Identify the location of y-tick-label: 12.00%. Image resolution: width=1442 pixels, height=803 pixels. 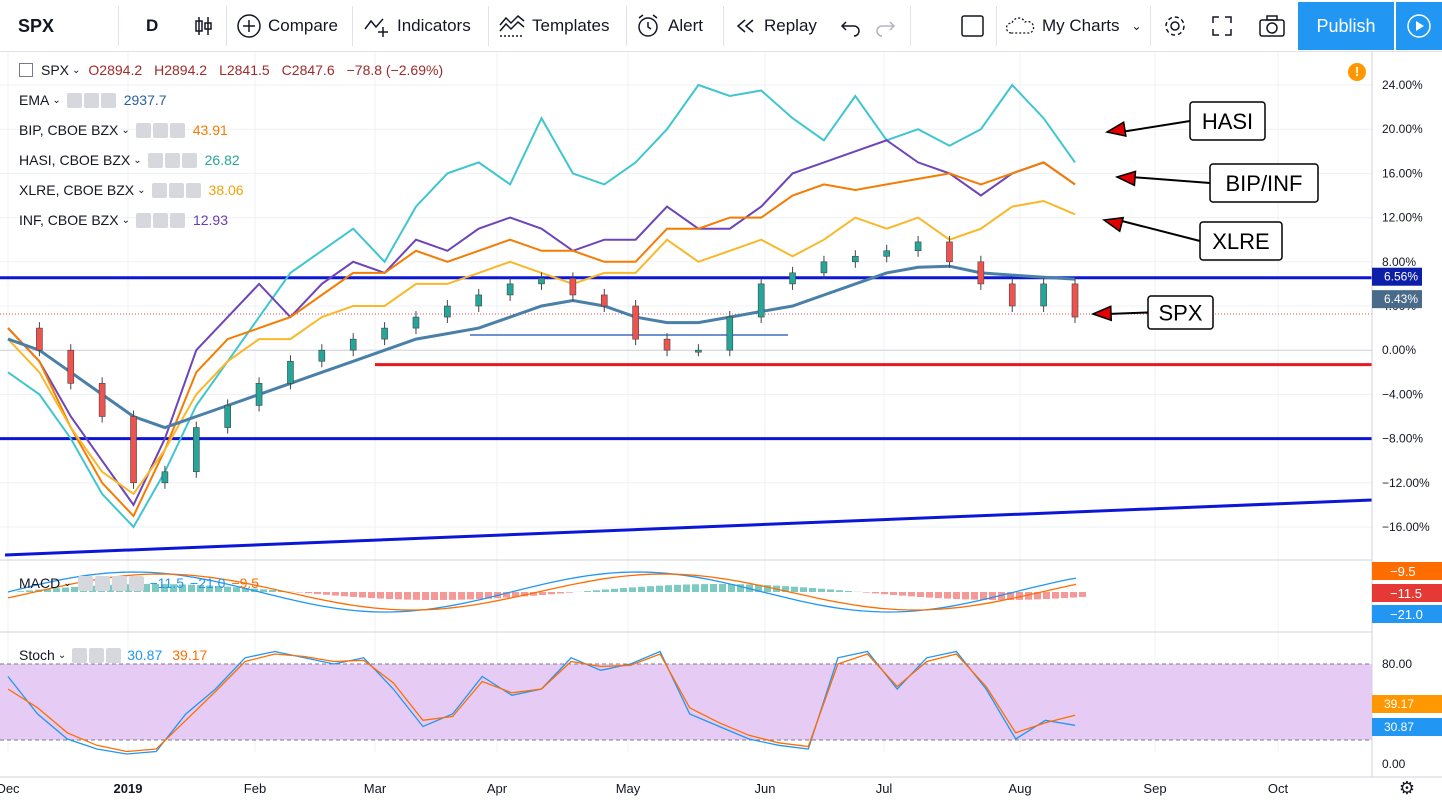
(1402, 218).